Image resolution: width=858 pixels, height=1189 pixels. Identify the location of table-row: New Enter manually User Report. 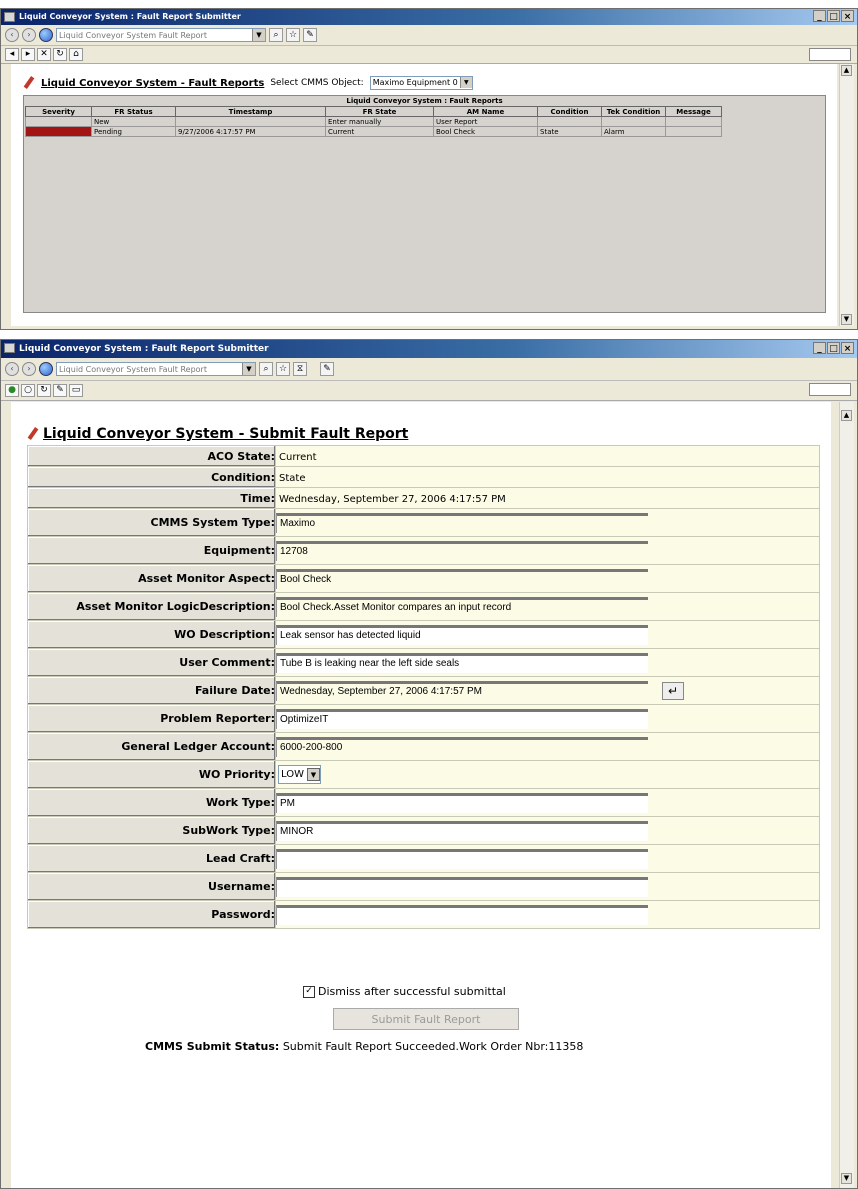
(373, 121).